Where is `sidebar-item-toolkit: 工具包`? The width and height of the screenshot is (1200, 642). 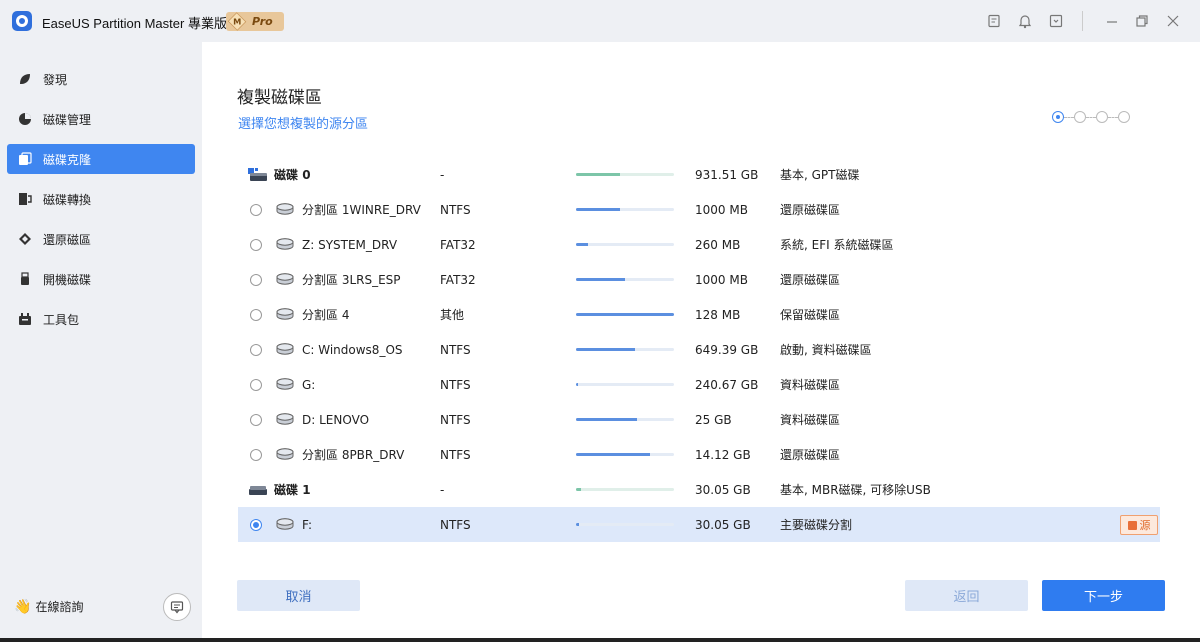
sidebar-item-toolkit: 工具包 is located at coordinates (101, 319).